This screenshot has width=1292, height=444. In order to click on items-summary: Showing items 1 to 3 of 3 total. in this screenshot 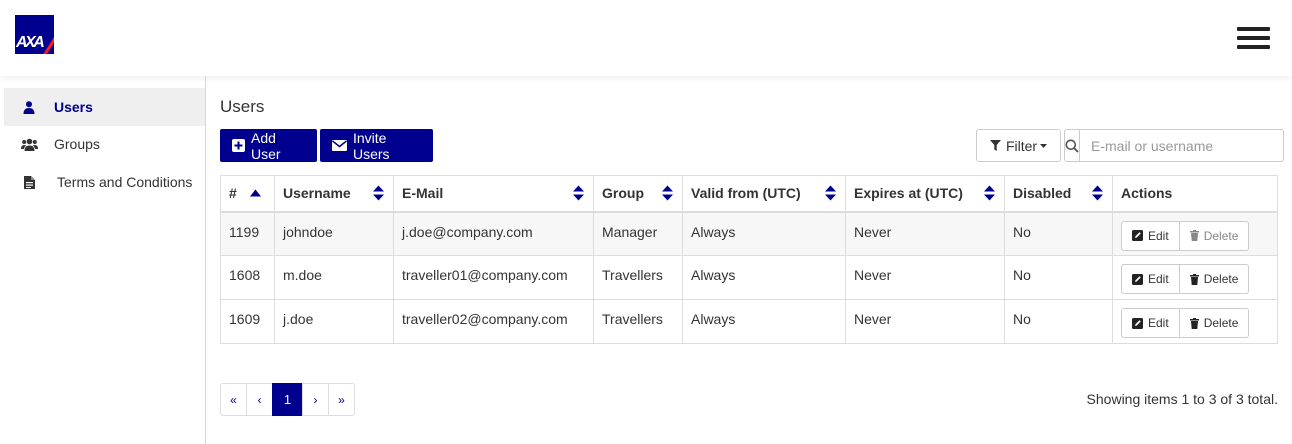, I will do `click(1182, 399)`.